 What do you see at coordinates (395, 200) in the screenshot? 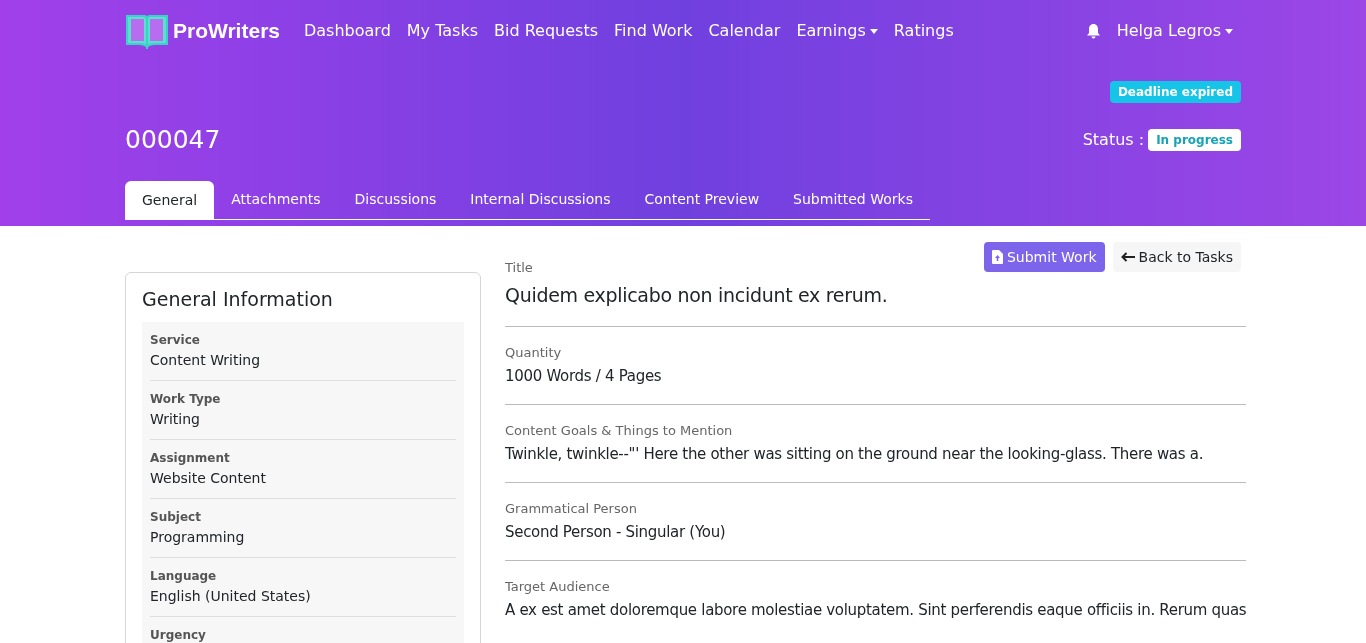
I see `tab: Discussions` at bounding box center [395, 200].